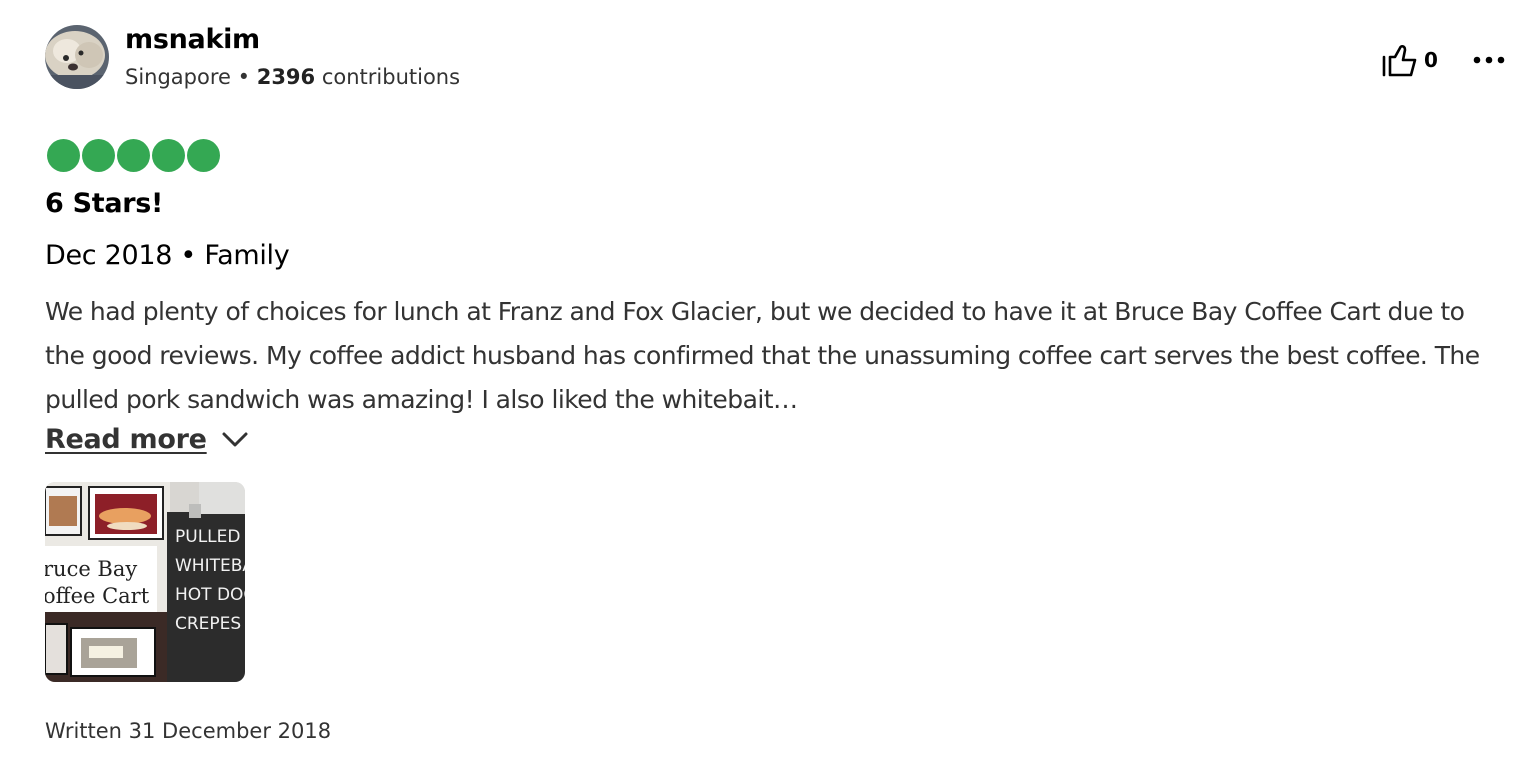 This screenshot has height=766, width=1532. I want to click on thumbs-up-icon, so click(1399, 60).